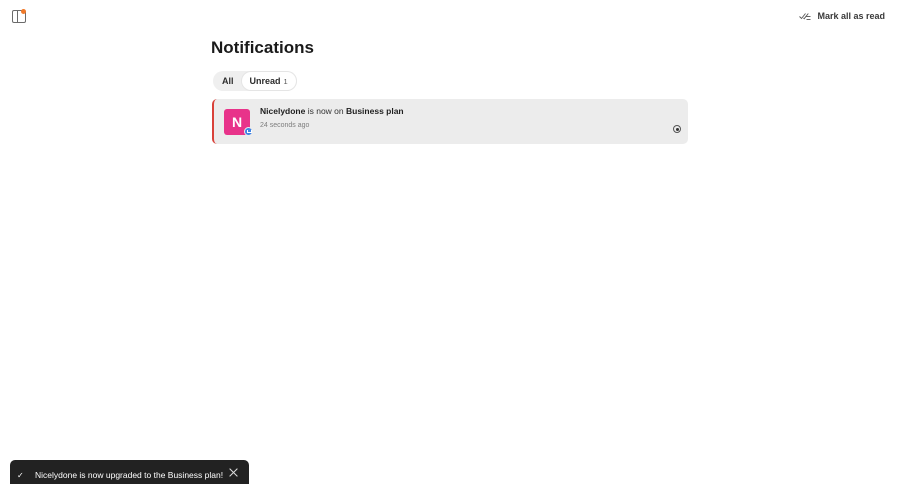 This screenshot has width=900, height=484. Describe the element at coordinates (233, 472) in the screenshot. I see `close-icon` at that location.